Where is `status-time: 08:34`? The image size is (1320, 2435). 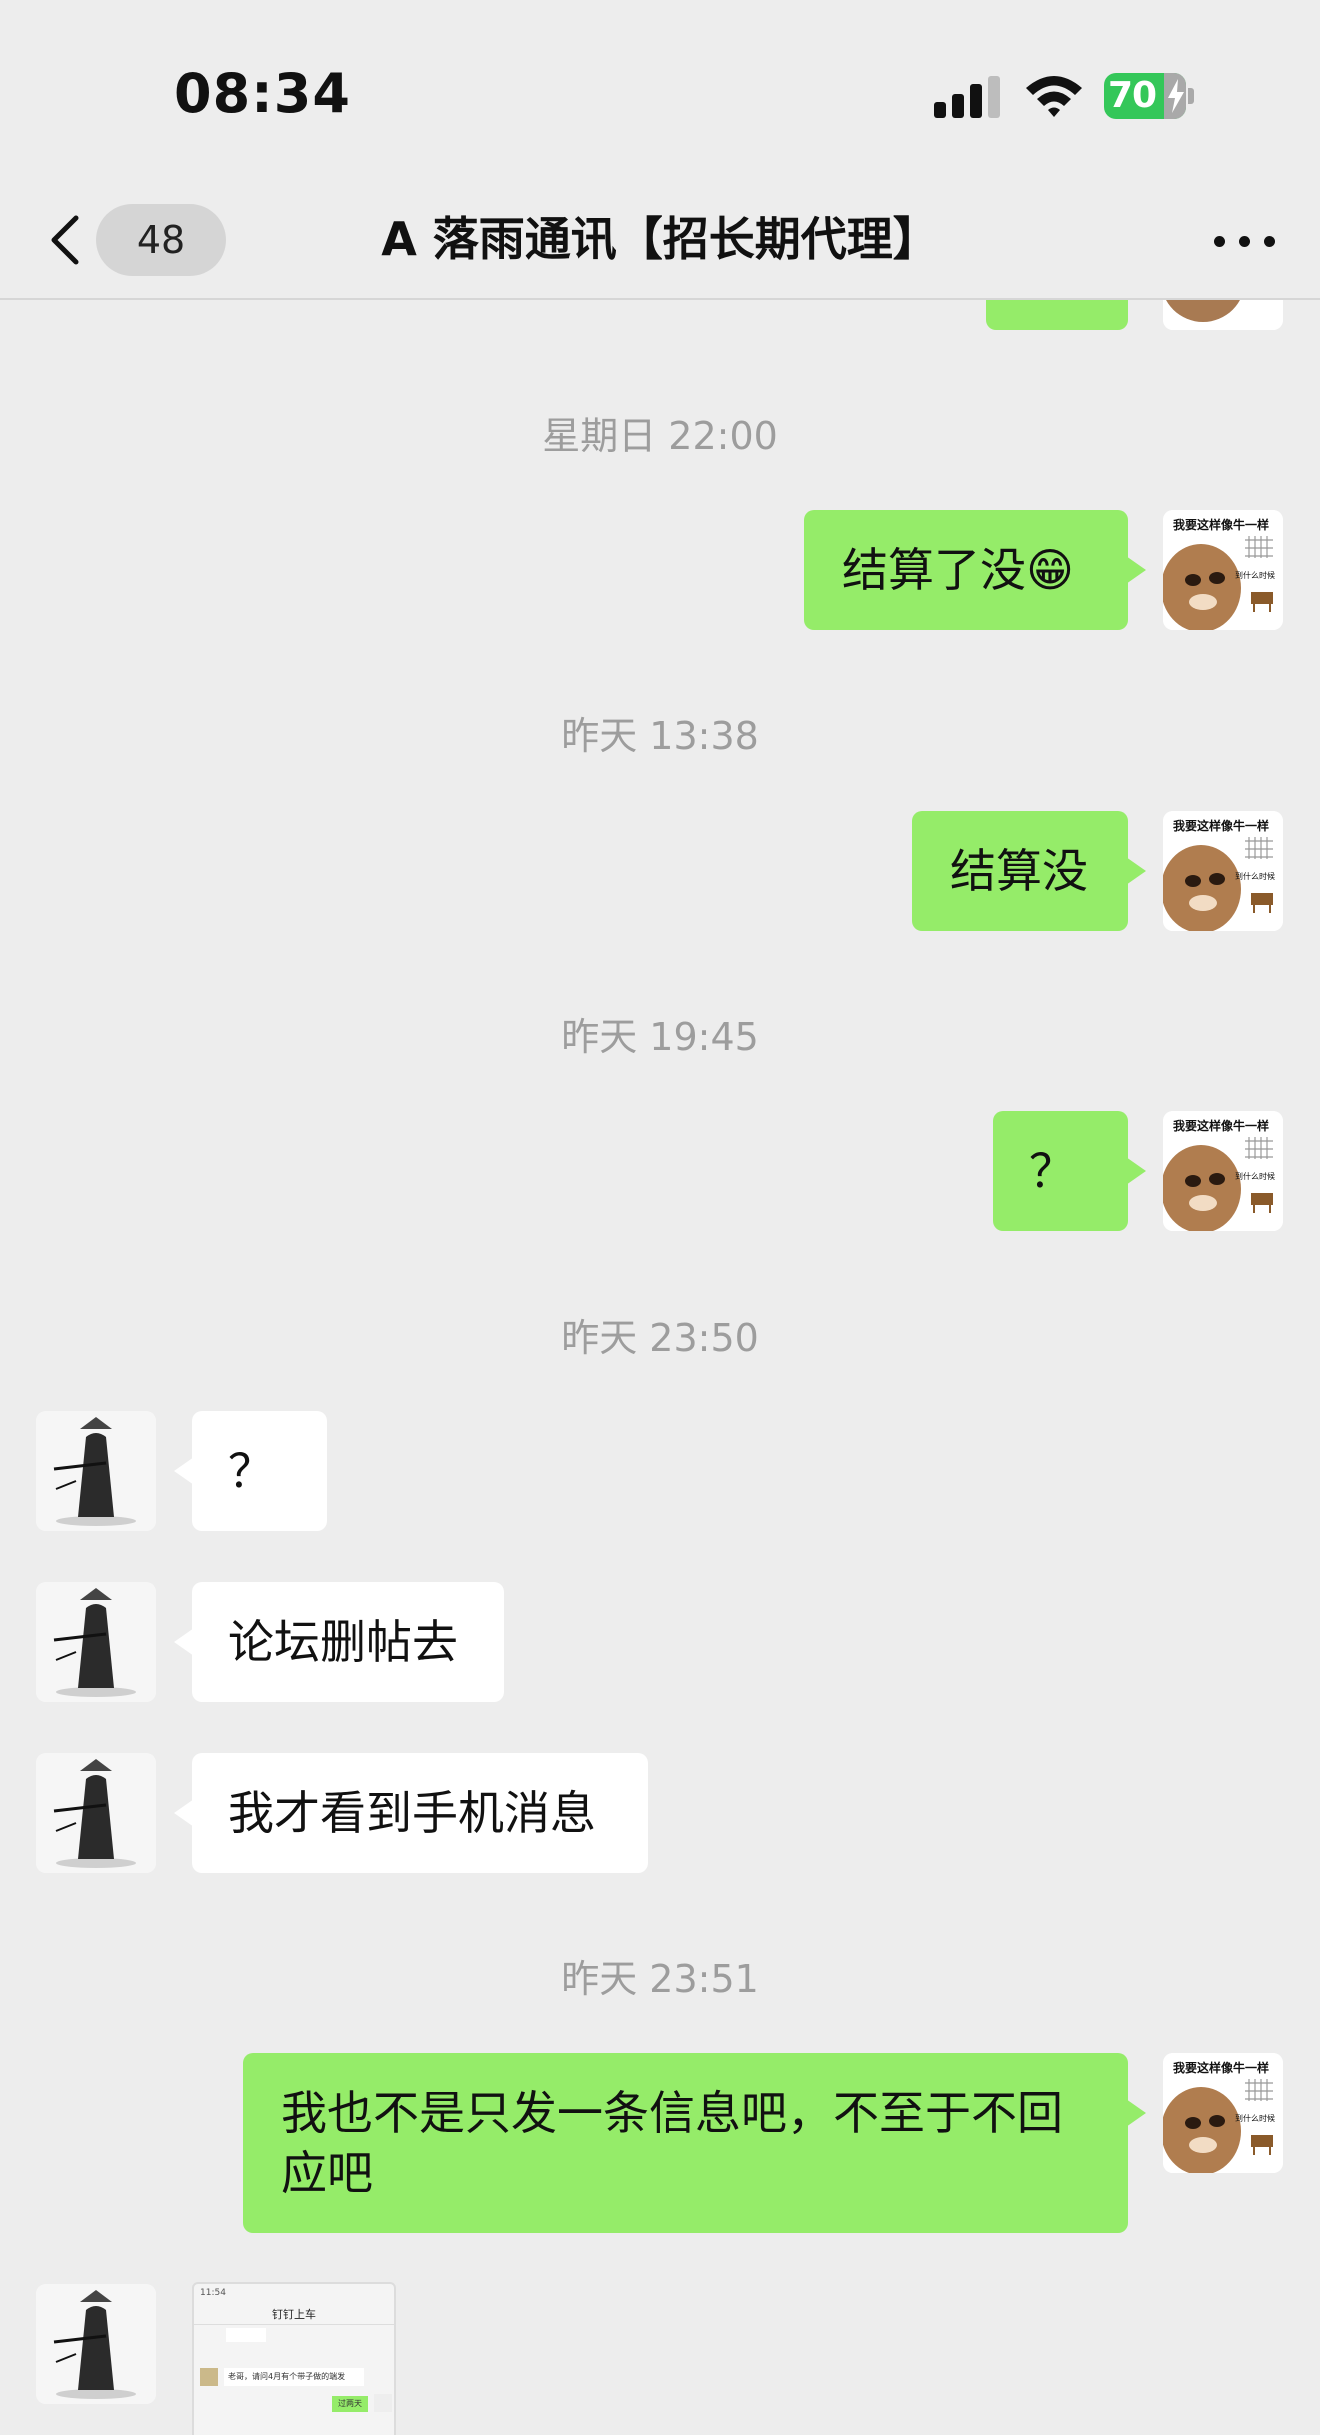 status-time: 08:34 is located at coordinates (262, 93).